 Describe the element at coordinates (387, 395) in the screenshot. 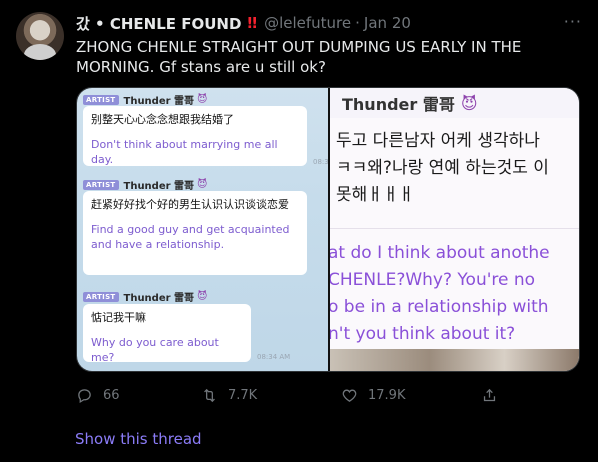

I see `like-count: 17.9K` at that location.